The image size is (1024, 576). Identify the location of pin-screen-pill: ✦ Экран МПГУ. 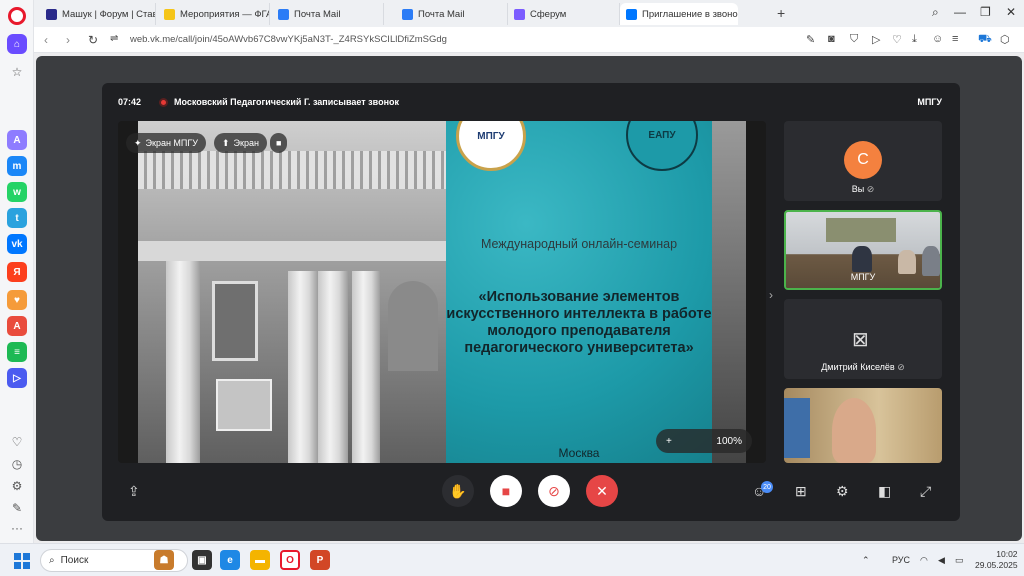
(166, 143).